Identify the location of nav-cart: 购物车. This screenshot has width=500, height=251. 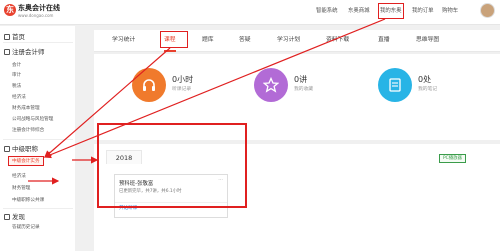
(450, 12).